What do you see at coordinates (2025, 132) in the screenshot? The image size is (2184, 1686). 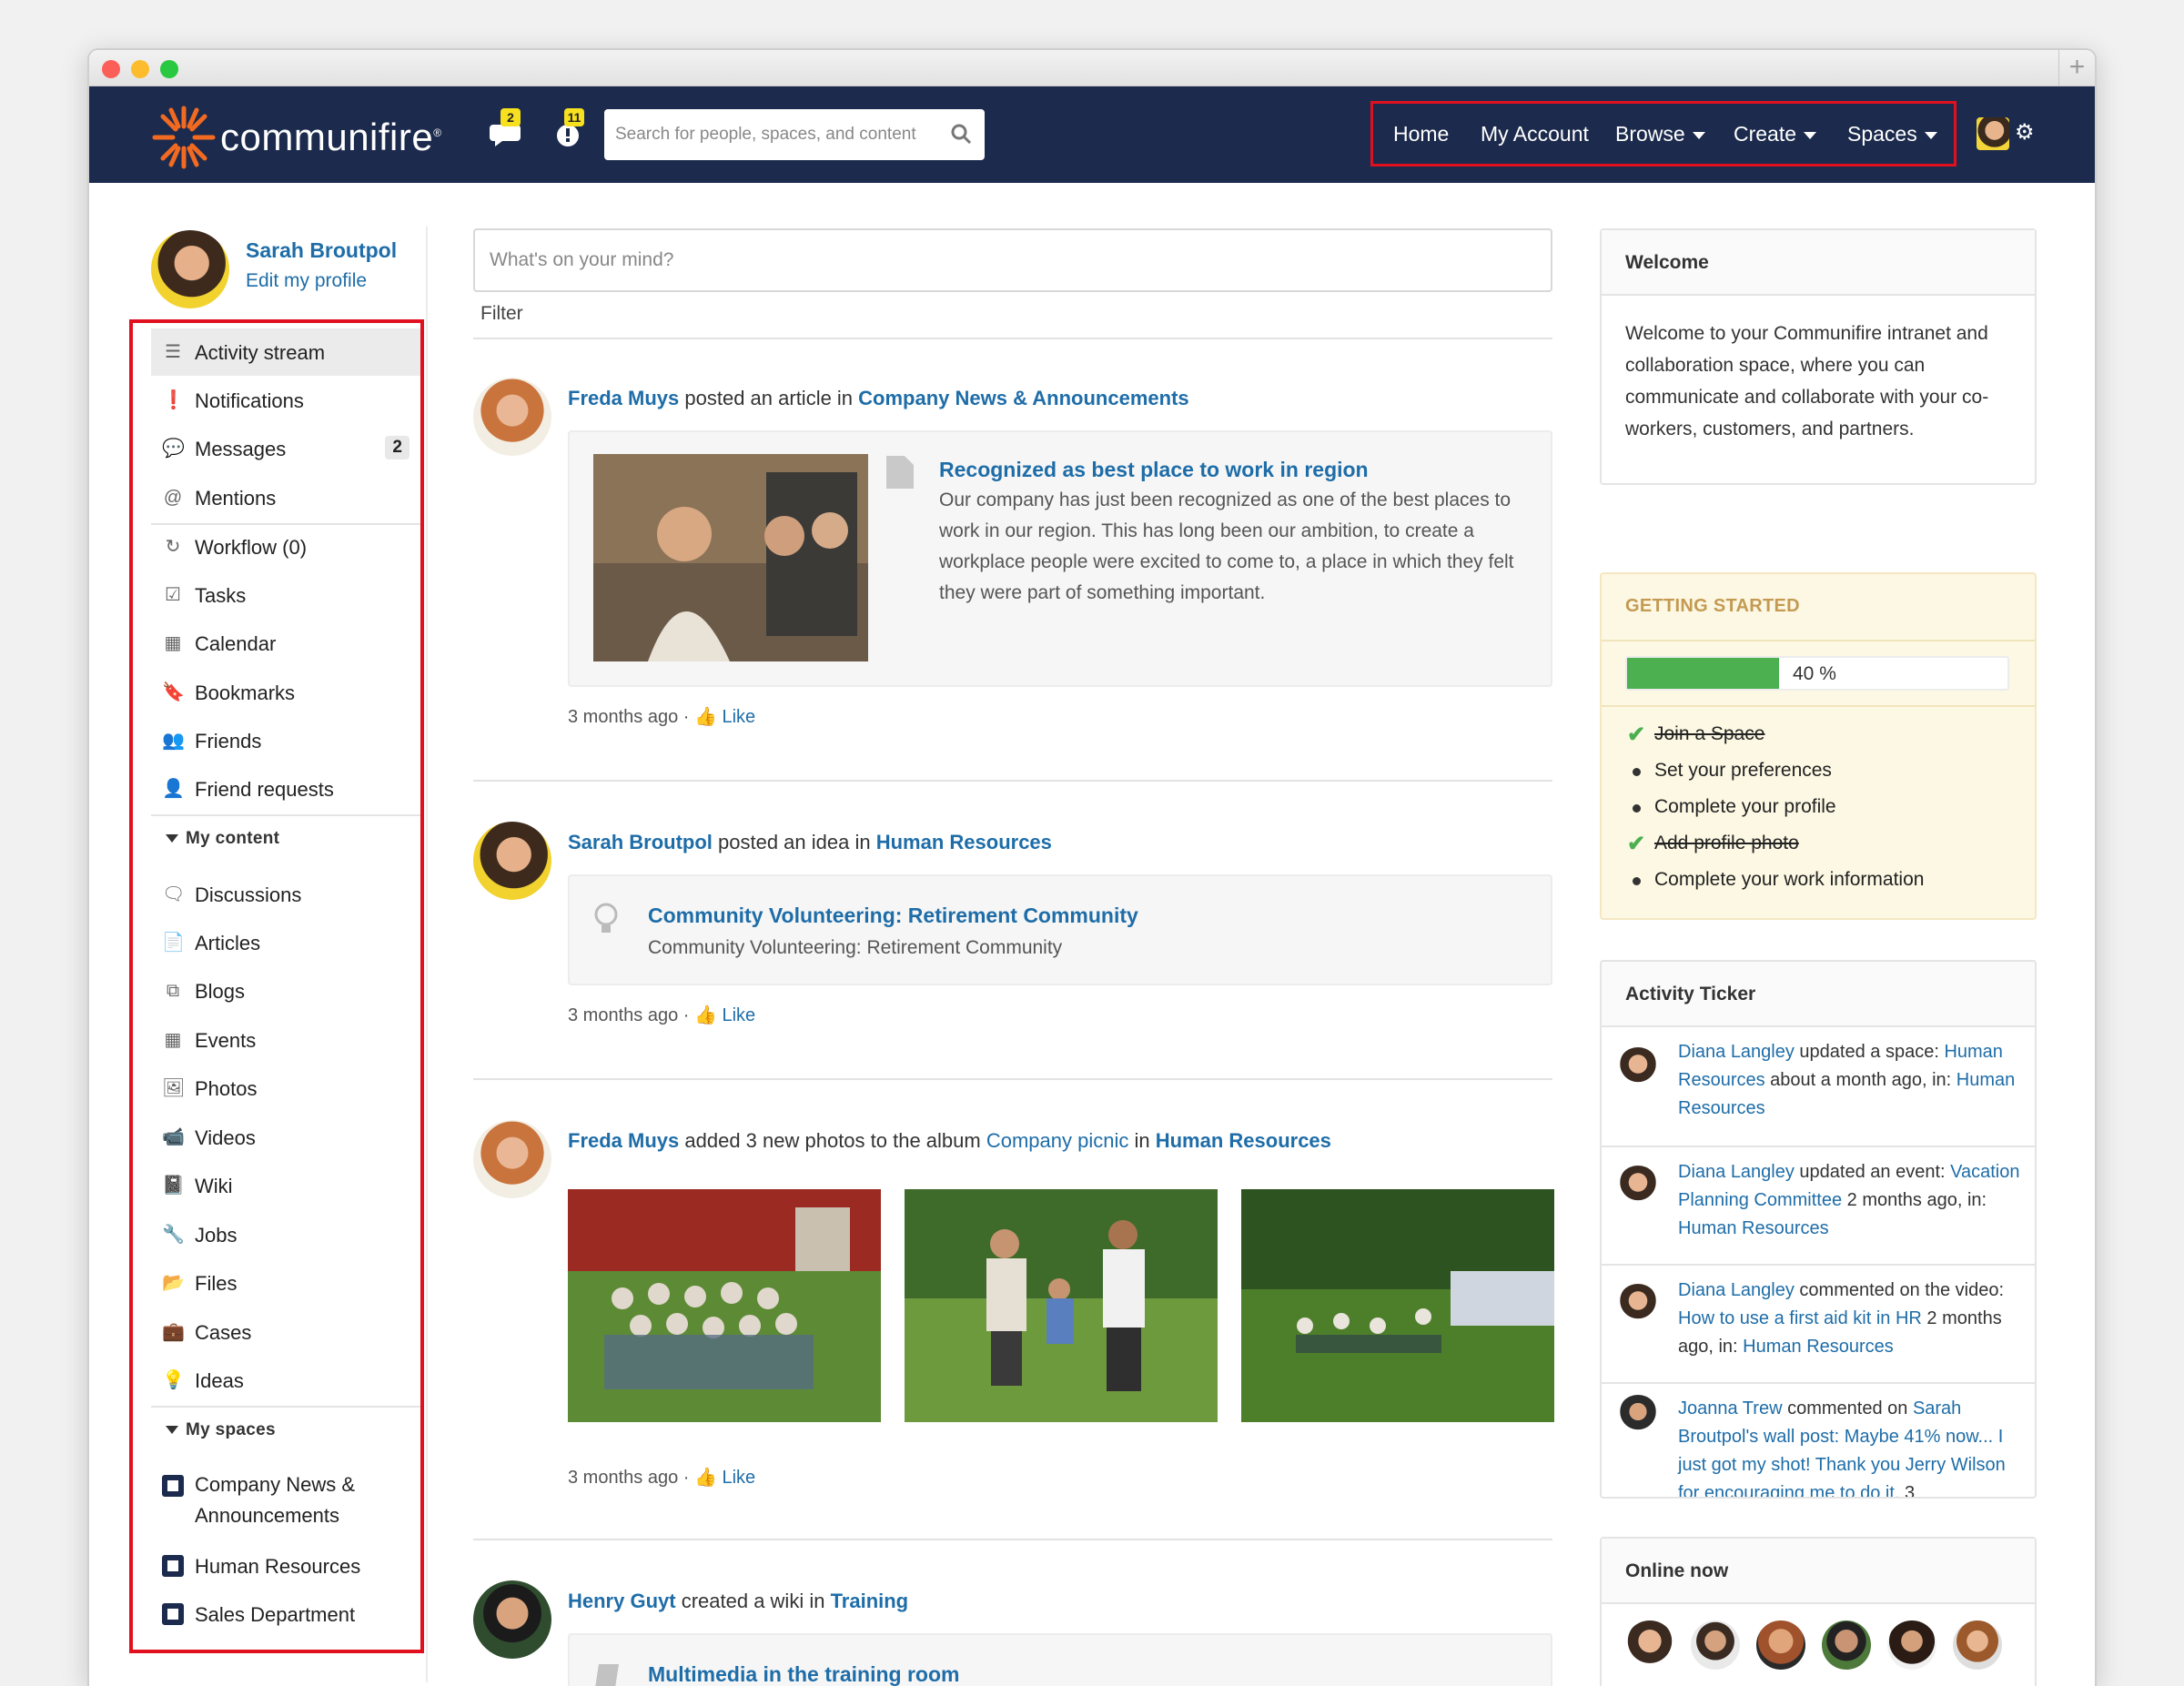 I see `gear-icon: ⚙` at bounding box center [2025, 132].